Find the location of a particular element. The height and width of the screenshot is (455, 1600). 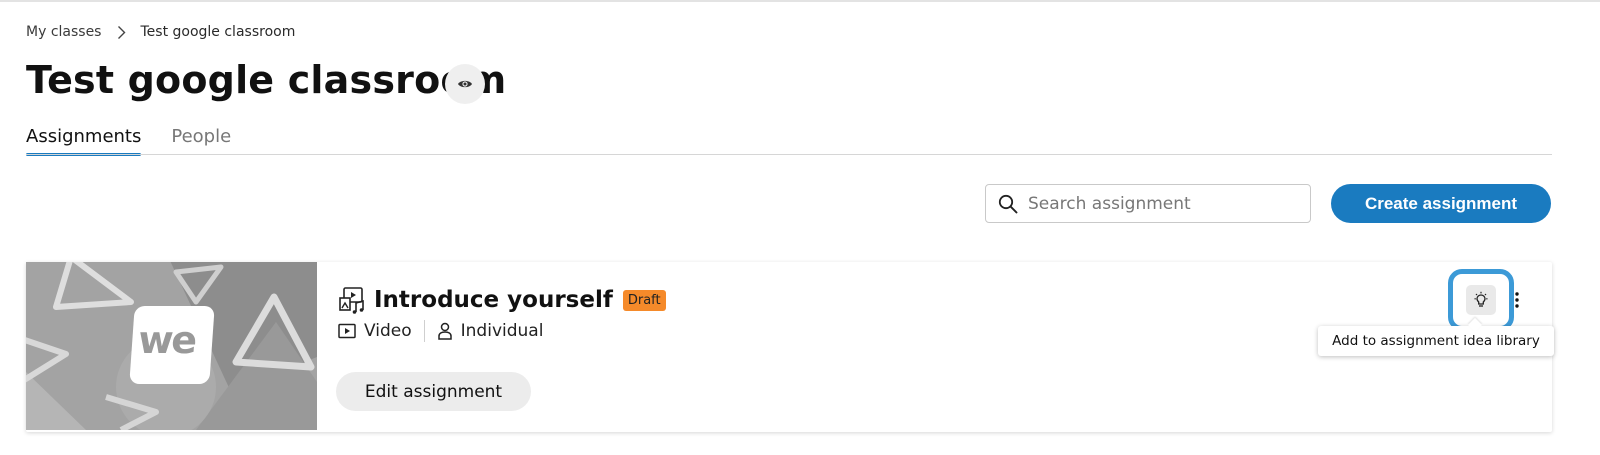

search-box is located at coordinates (1148, 203).